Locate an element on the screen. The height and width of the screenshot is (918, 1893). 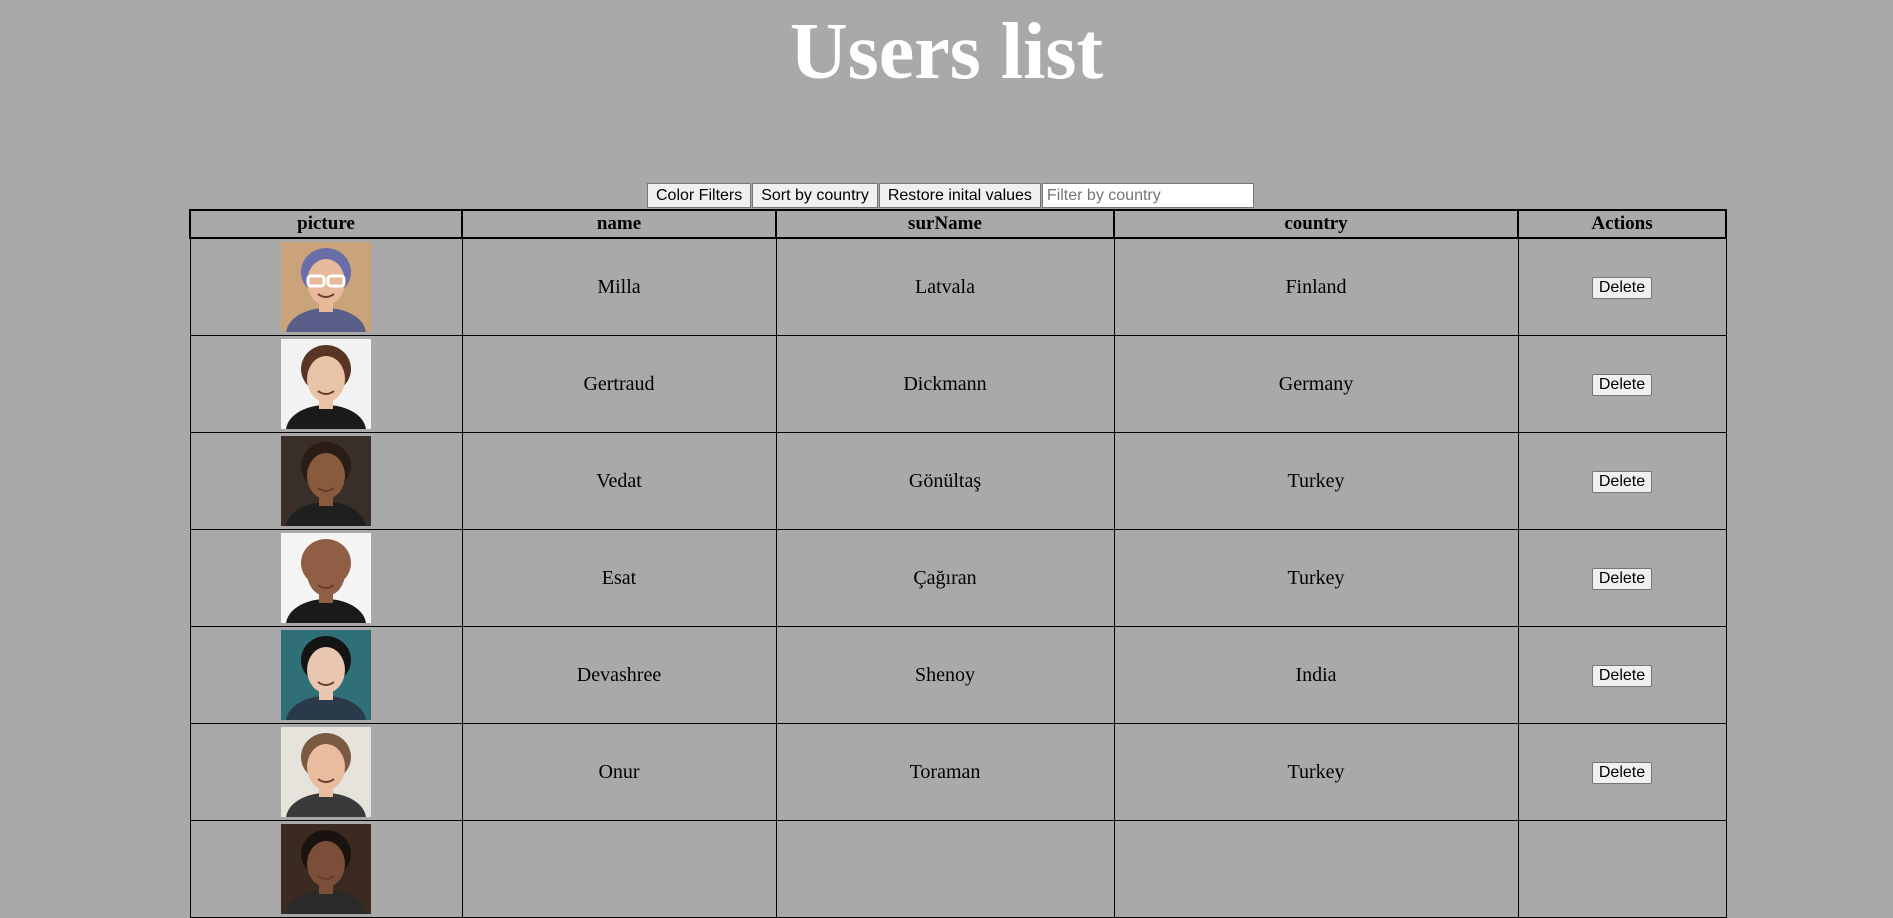
name-cell: Vedat is located at coordinates (619, 481).